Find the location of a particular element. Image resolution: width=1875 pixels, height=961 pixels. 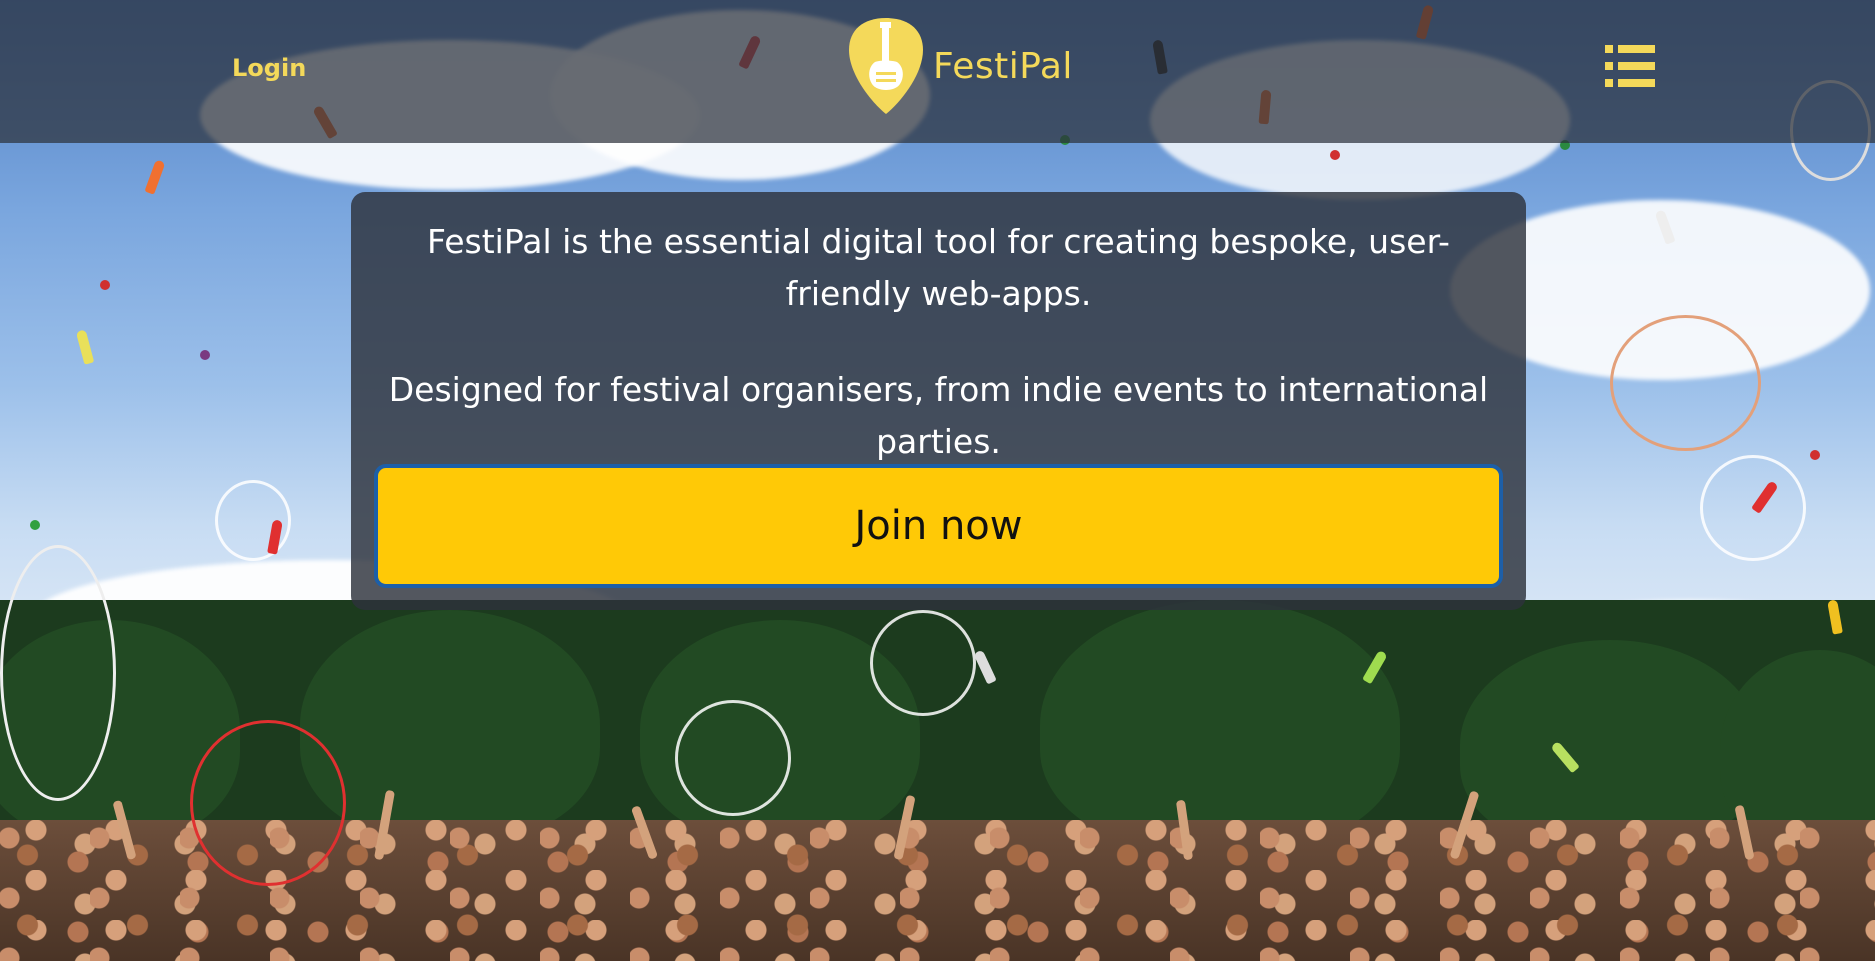

login-link: Login is located at coordinates (269, 68).